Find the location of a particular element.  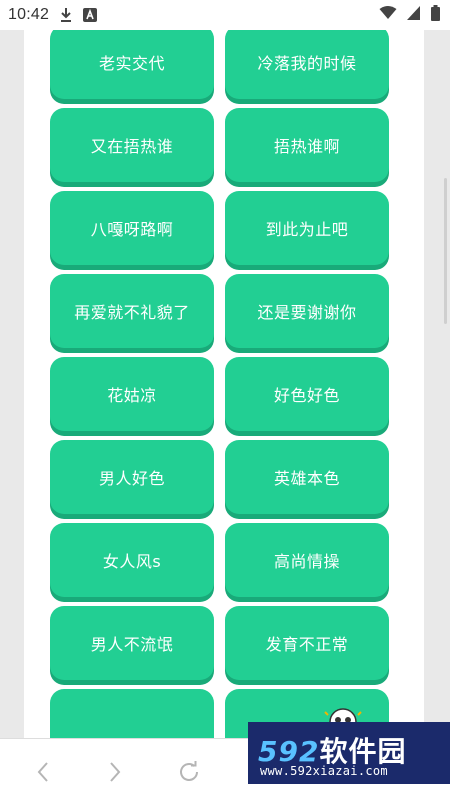

watermark-logo: 592软件园 www.592xiazai.com is located at coordinates (349, 753).